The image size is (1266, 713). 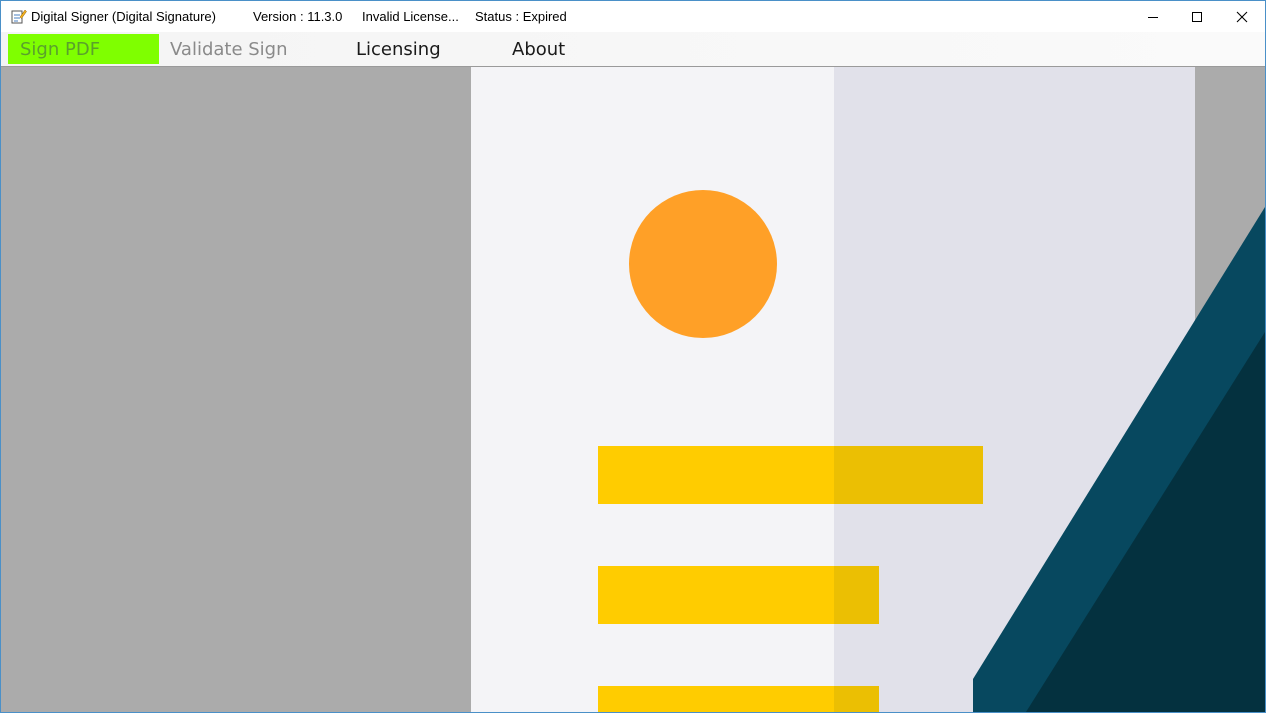 What do you see at coordinates (908, 475) in the screenshot?
I see `yellow-bar-1-shade` at bounding box center [908, 475].